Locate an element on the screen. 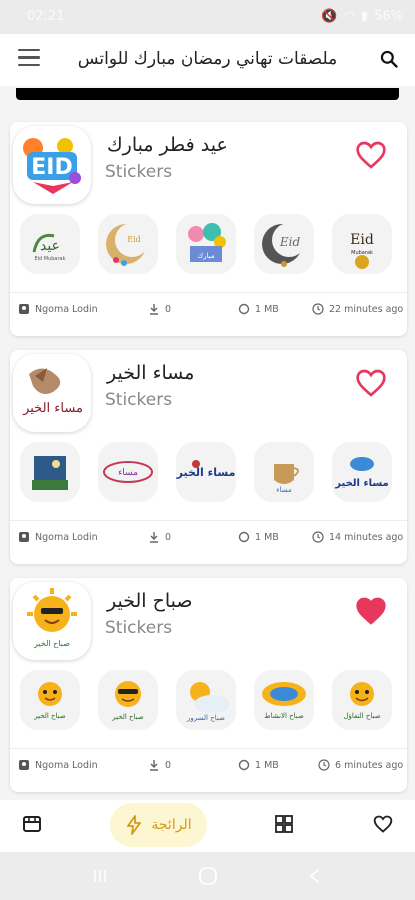 This screenshot has height=900, width=415. pack-footer: Ngoma Lodin 0 1 MB 6 minutes ago is located at coordinates (208, 763).